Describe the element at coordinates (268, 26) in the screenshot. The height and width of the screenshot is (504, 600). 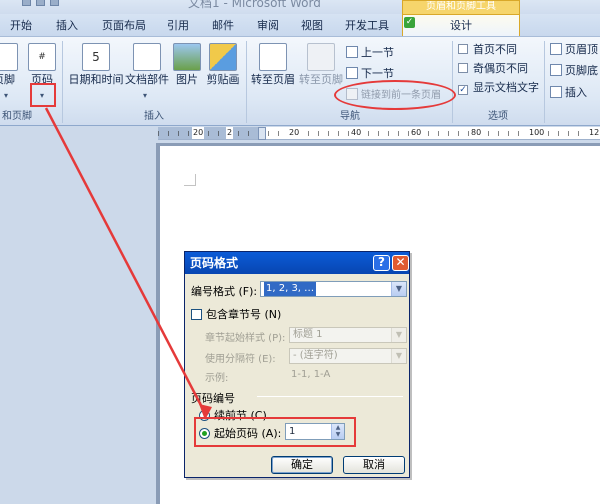
I see `tab-review: 审阅` at that location.